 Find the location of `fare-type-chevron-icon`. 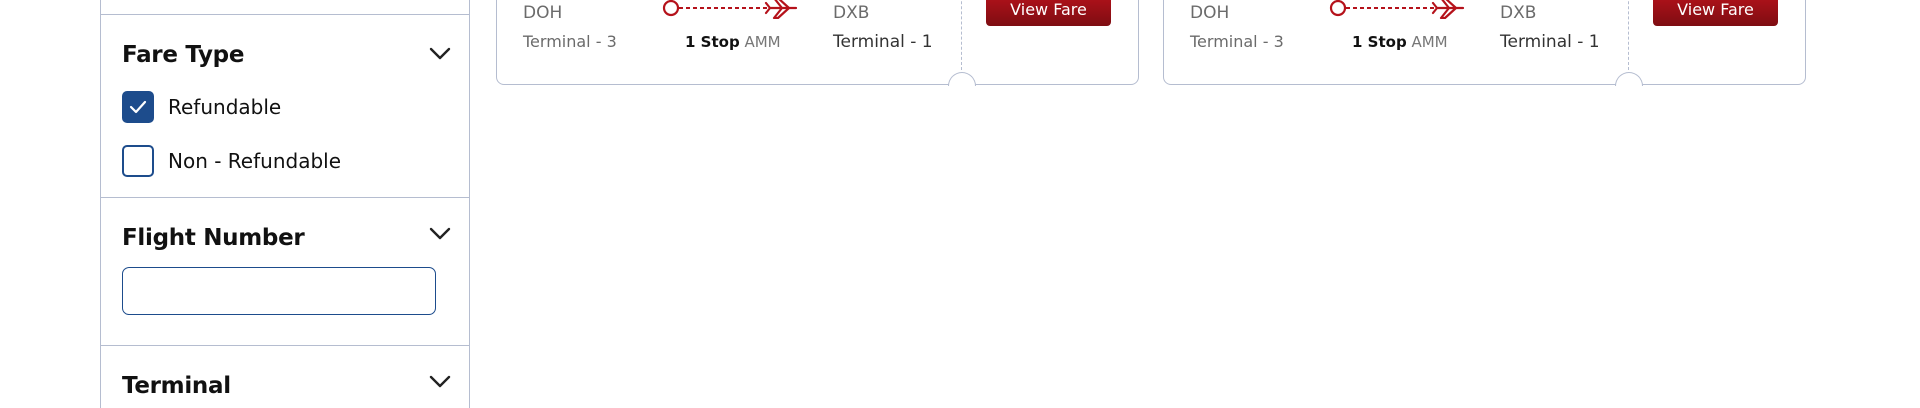

fare-type-chevron-icon is located at coordinates (440, 54).